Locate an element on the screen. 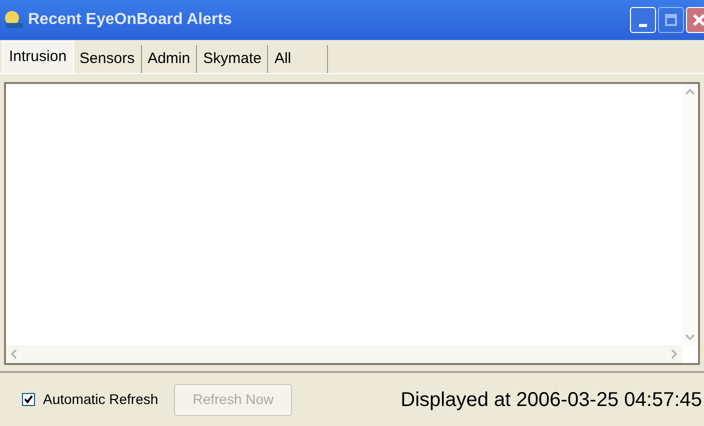 The width and height of the screenshot is (704, 426). check-icon is located at coordinates (28, 399).